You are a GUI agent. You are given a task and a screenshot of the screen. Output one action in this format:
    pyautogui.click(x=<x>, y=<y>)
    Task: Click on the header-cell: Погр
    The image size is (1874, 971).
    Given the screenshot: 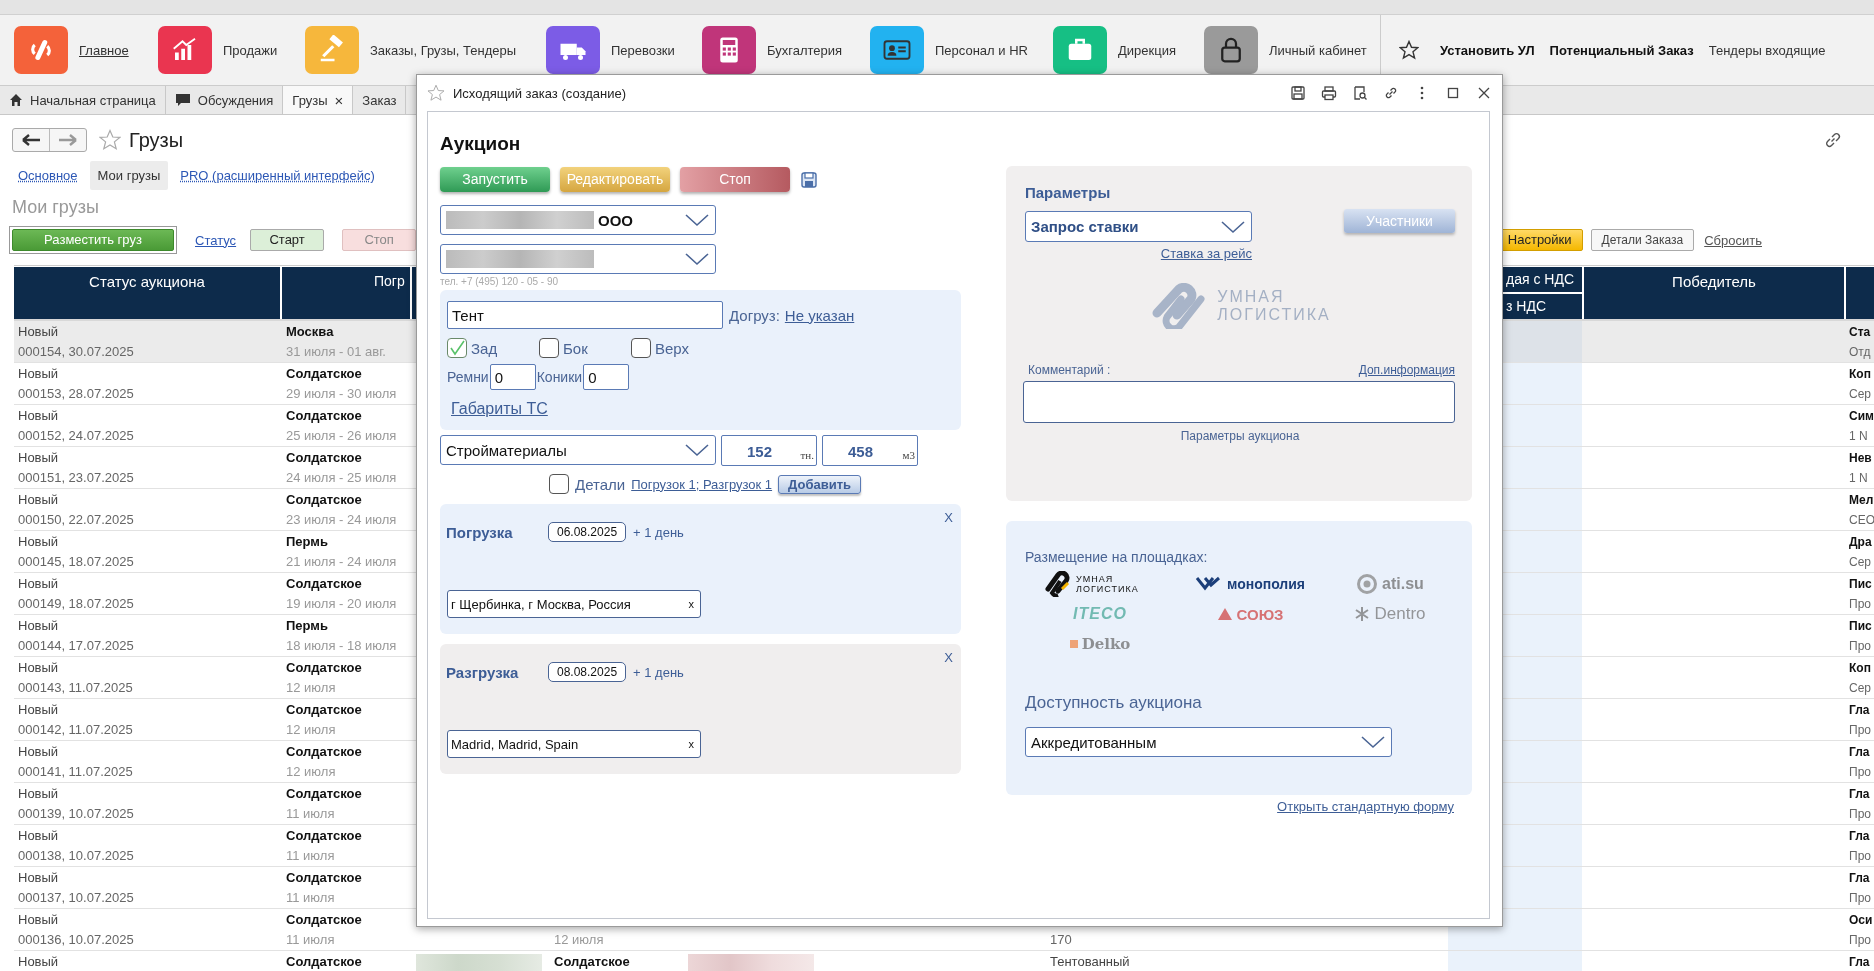 What is the action you would take?
    pyautogui.click(x=346, y=293)
    